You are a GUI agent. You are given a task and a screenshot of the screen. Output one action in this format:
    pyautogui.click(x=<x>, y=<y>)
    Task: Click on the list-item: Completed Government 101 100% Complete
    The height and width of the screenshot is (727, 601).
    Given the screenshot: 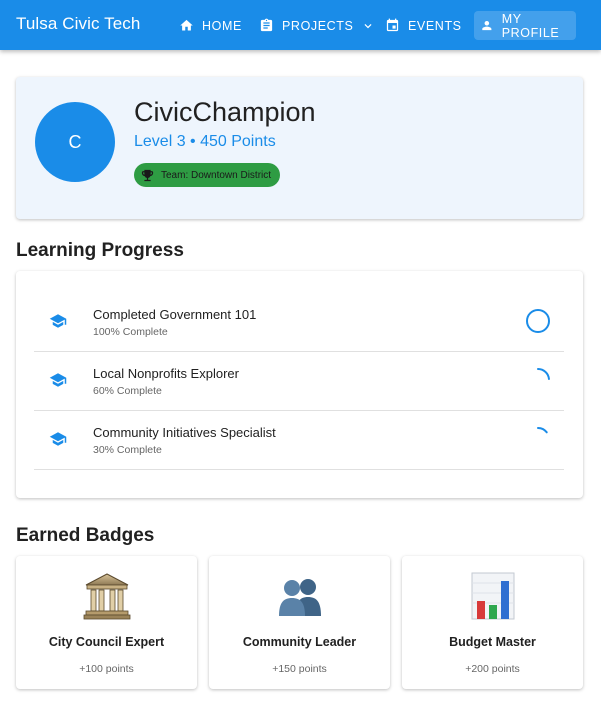 What is the action you would take?
    pyautogui.click(x=299, y=322)
    